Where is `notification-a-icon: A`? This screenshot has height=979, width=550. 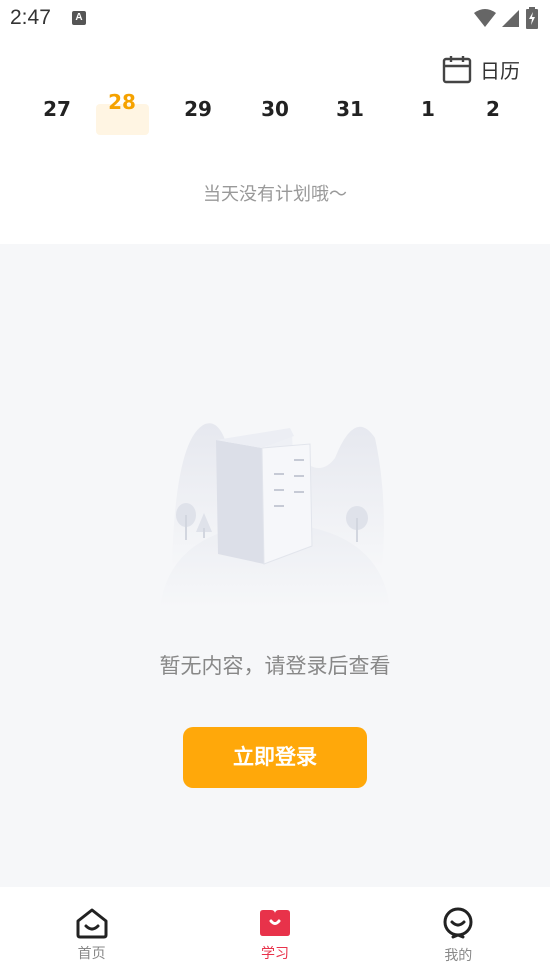
notification-a-icon: A is located at coordinates (79, 18).